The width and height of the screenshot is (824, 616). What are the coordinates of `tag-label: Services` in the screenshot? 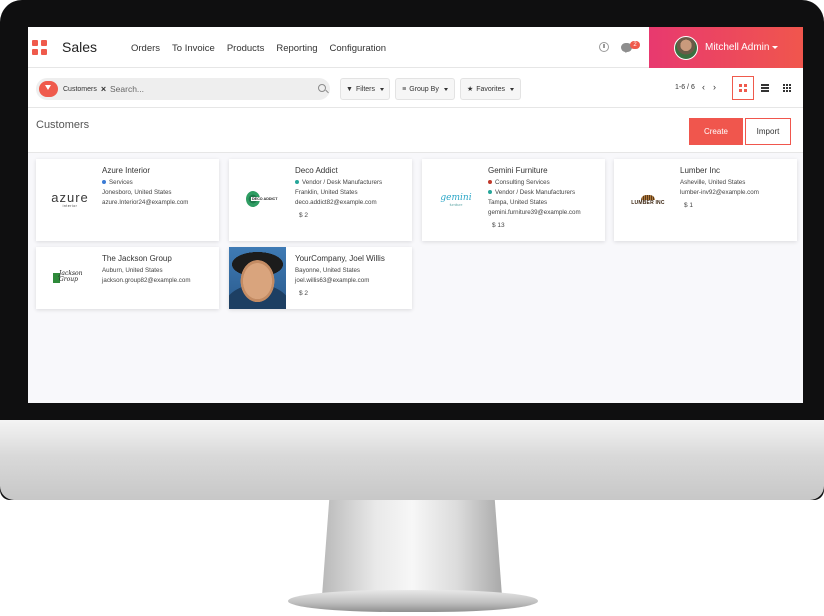 It's located at (121, 182).